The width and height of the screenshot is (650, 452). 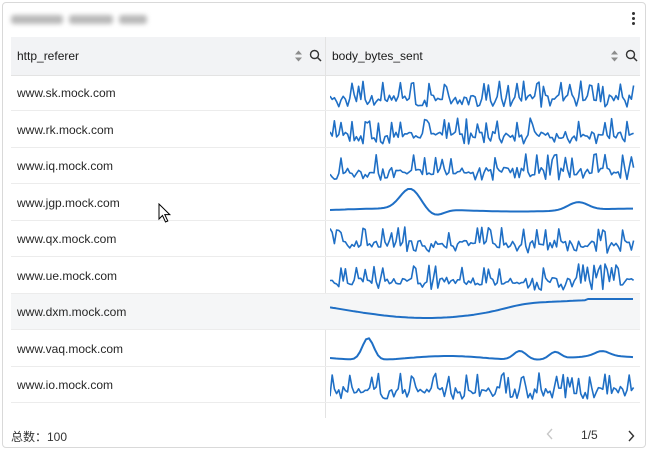 What do you see at coordinates (325, 349) in the screenshot?
I see `table-row: www.vaq.mock.com` at bounding box center [325, 349].